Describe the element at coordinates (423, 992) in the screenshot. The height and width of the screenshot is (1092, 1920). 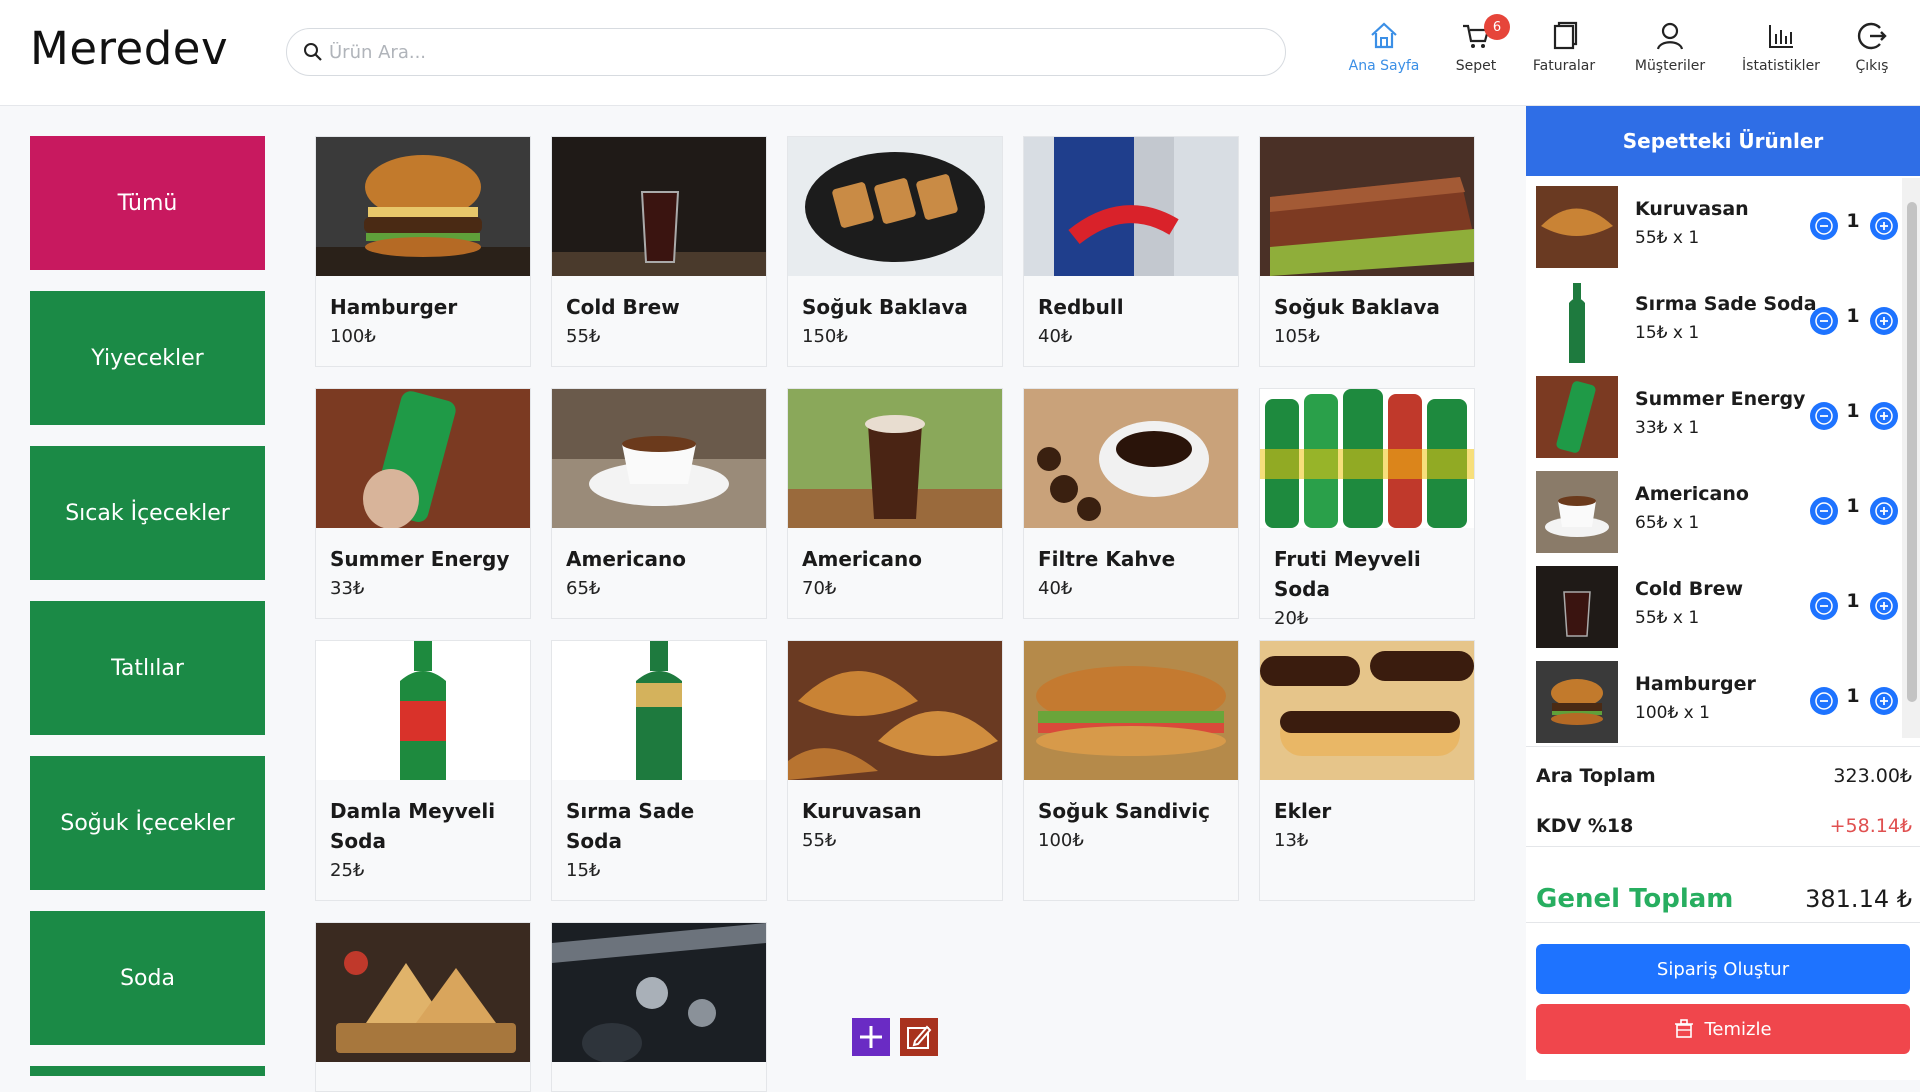
I see `club-sandwich-image` at that location.